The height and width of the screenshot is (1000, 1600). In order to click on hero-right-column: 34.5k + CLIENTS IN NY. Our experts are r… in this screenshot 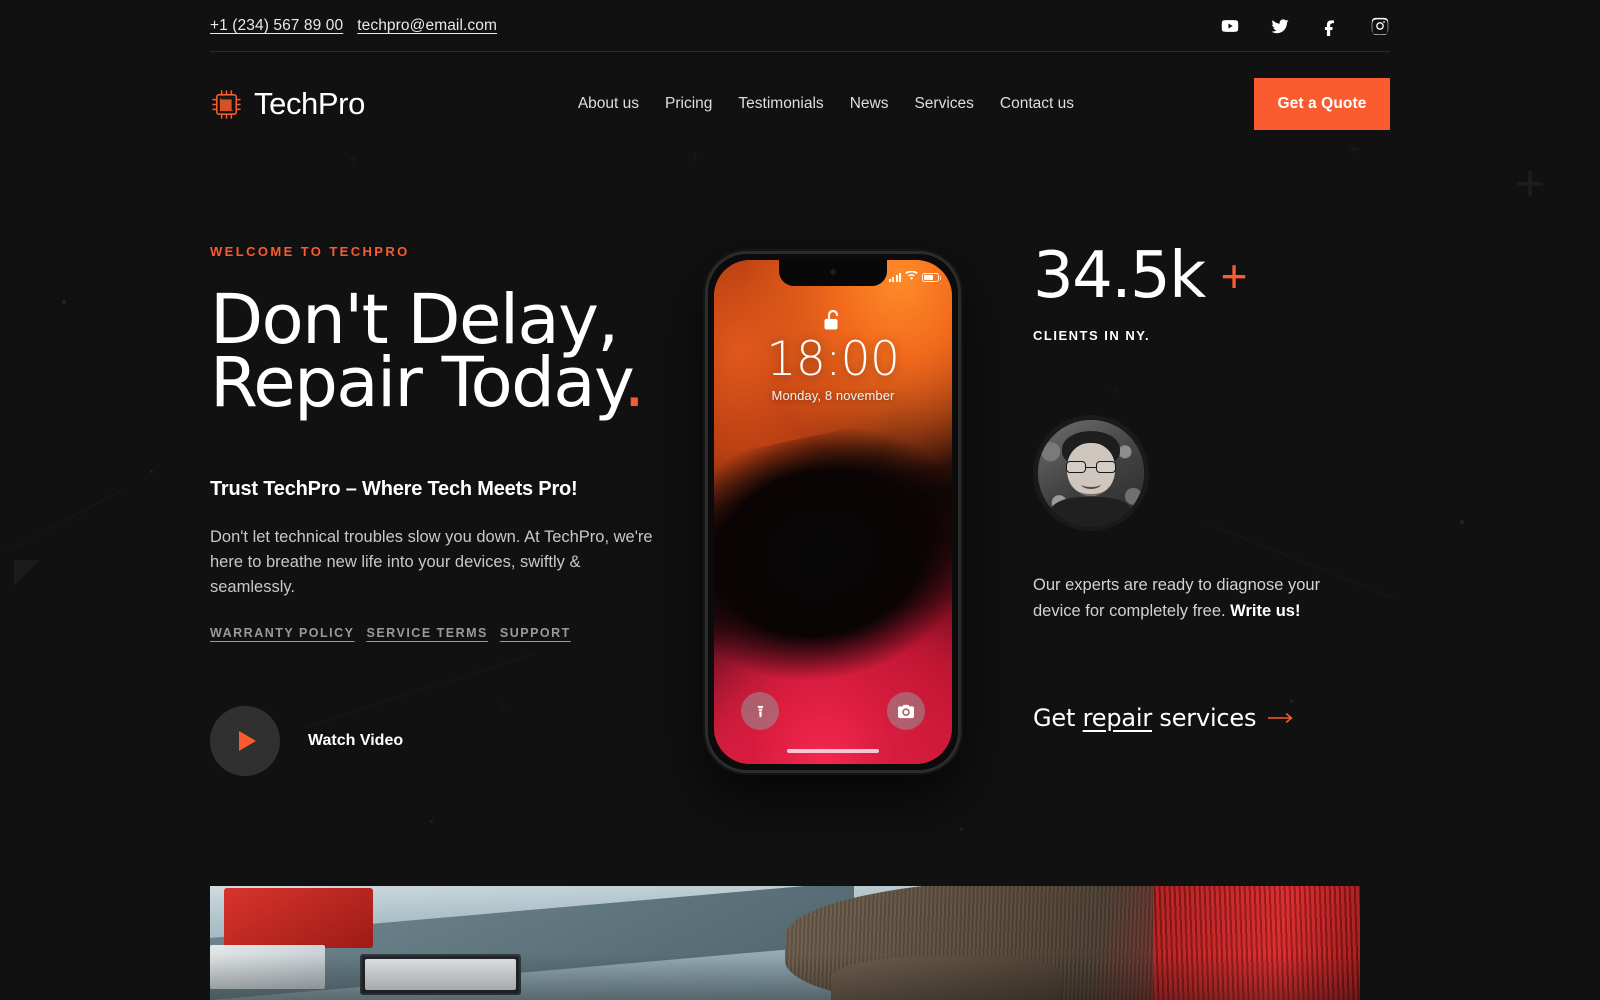, I will do `click(1213, 488)`.